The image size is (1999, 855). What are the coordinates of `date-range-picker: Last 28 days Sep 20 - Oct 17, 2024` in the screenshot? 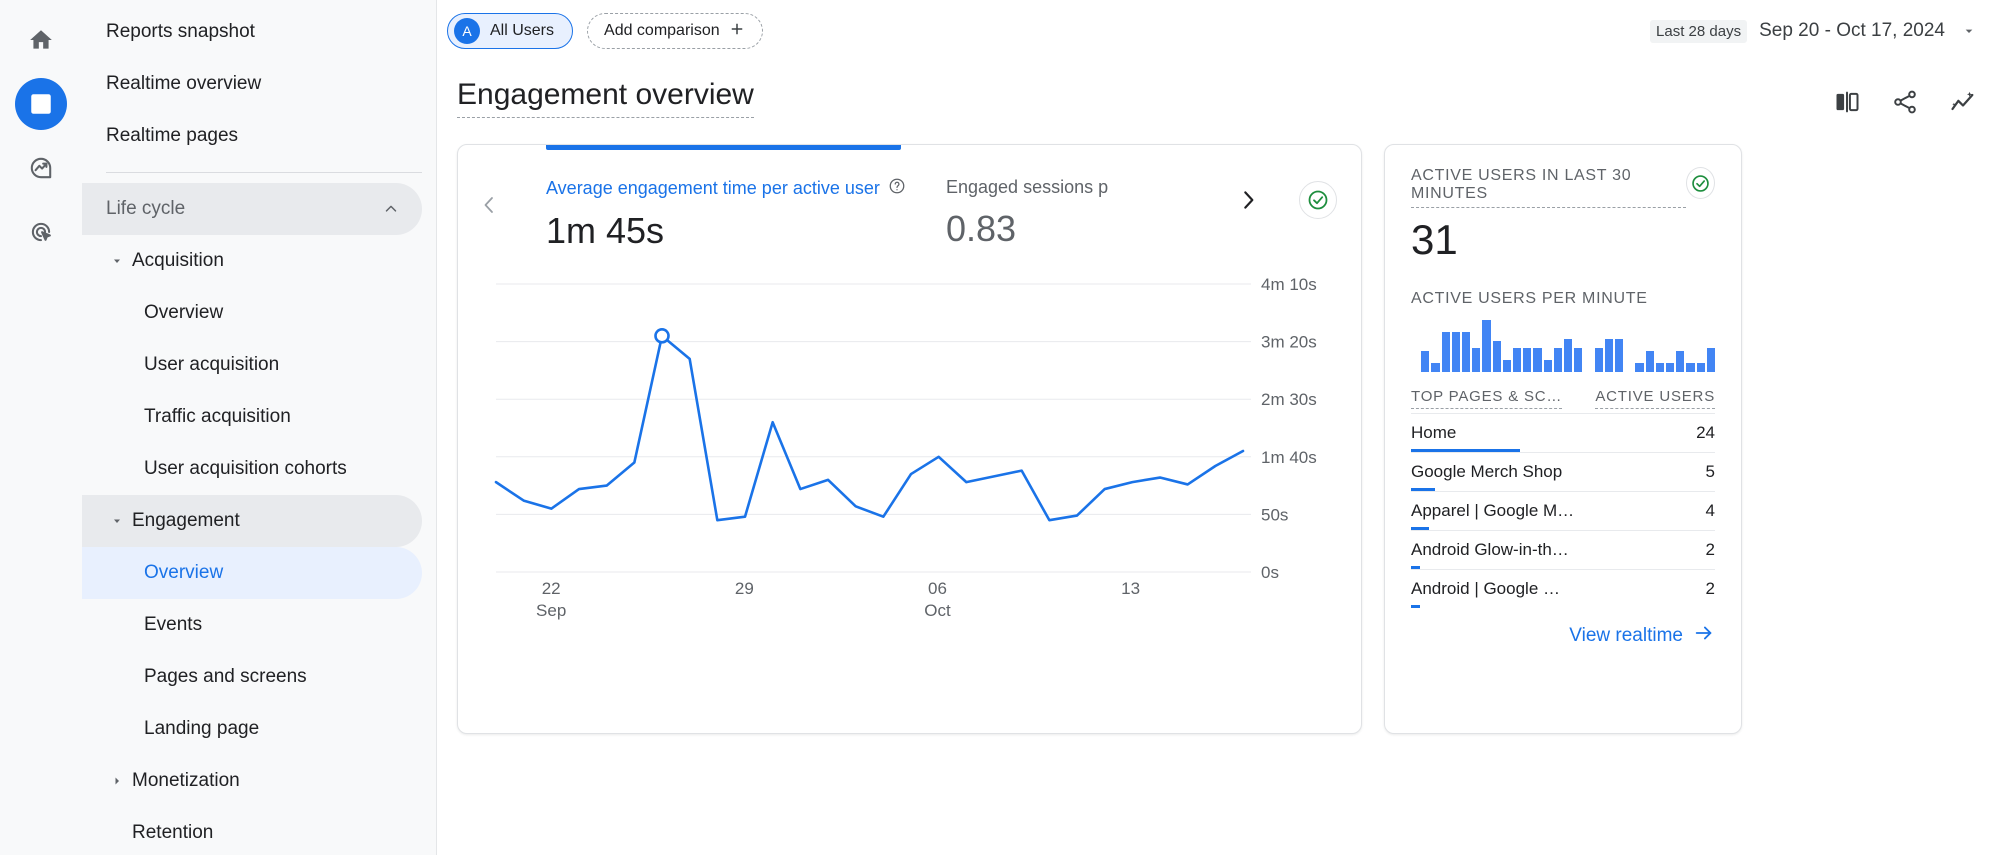 It's located at (1813, 31).